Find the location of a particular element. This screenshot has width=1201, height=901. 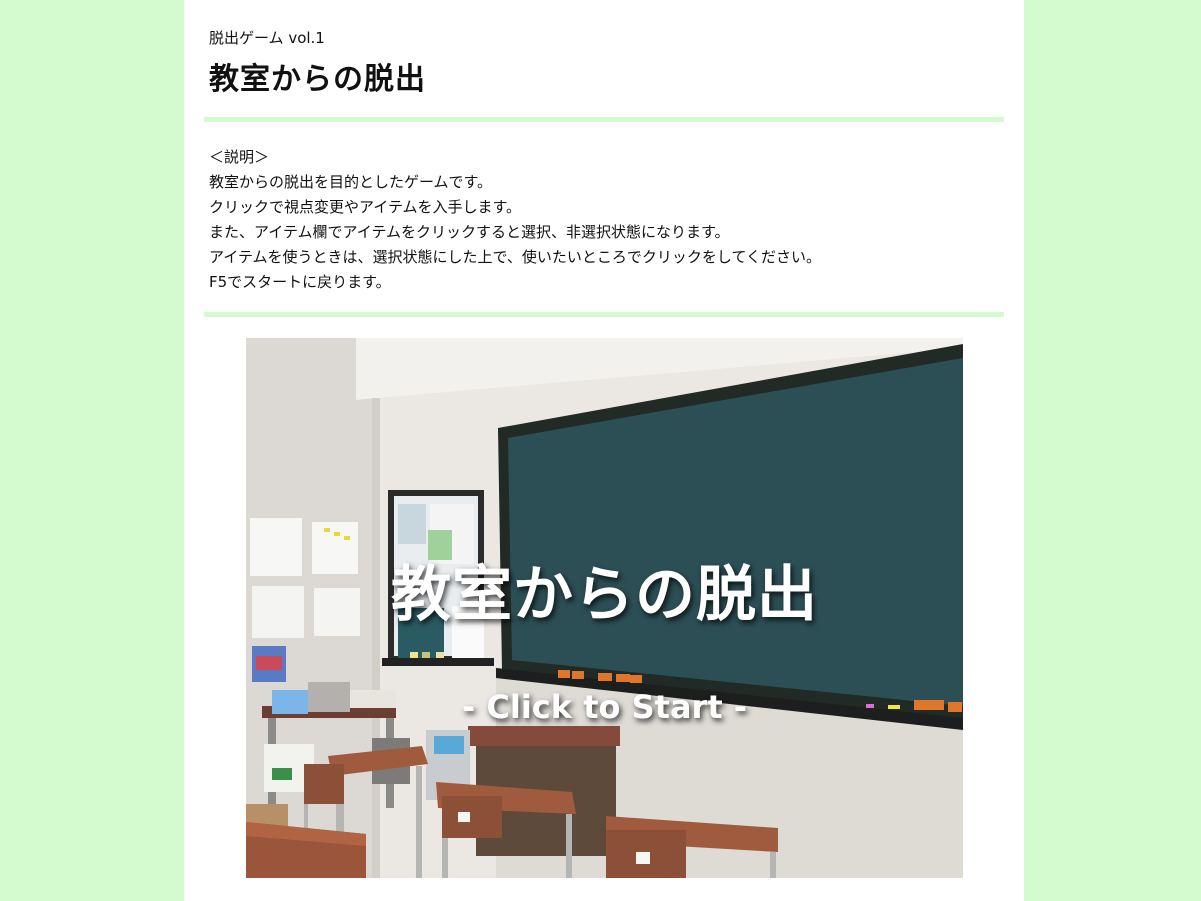

page-title: 教室からの脱出 is located at coordinates (317, 79).